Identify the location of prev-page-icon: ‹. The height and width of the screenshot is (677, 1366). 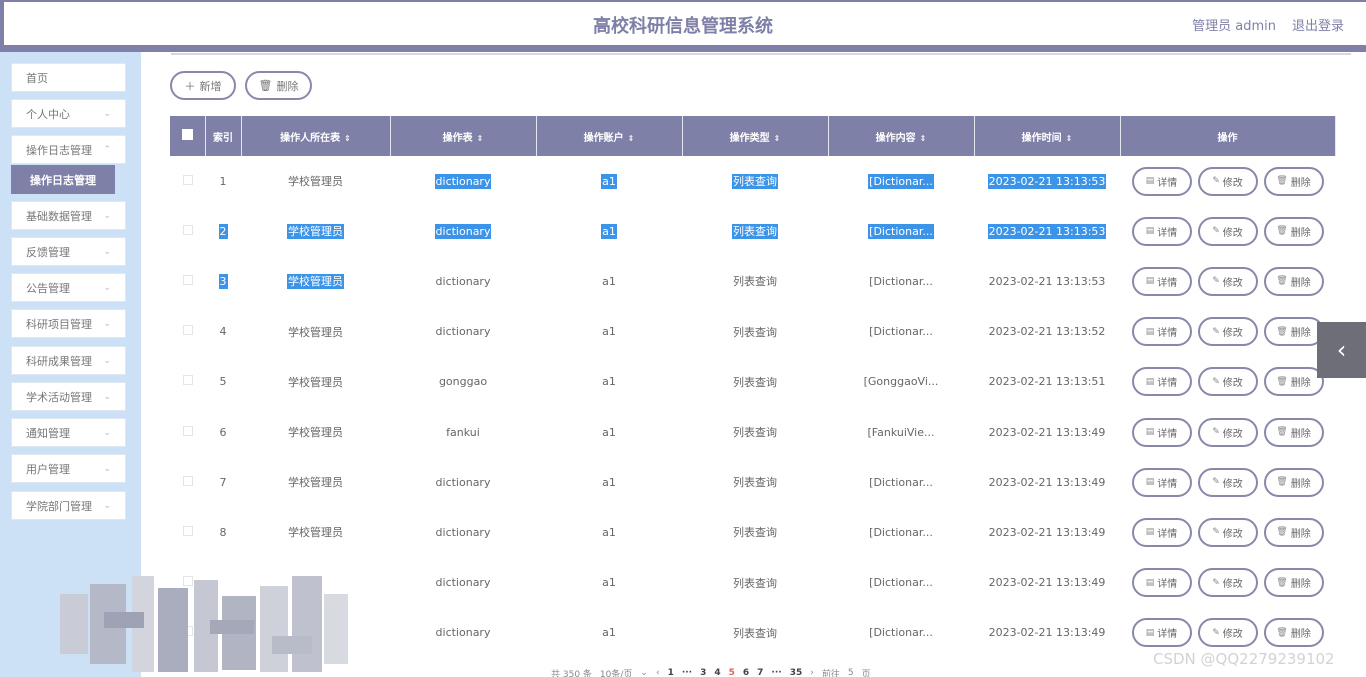
(658, 672).